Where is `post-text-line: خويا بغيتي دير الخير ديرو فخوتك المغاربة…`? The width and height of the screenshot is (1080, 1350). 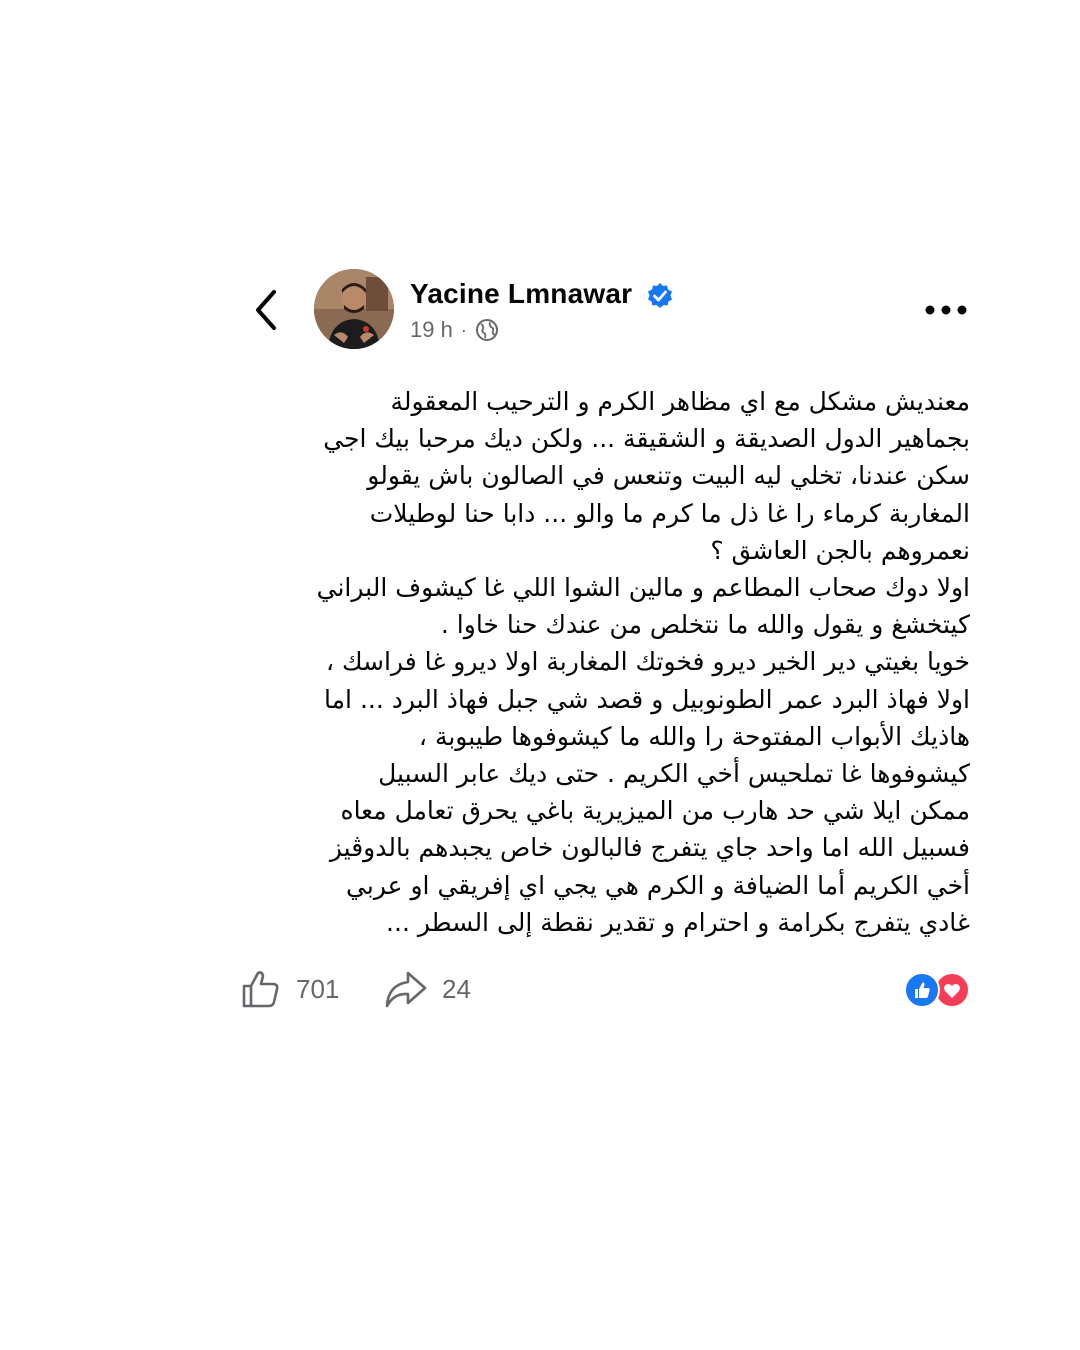
post-text-line: خويا بغيتي دير الخير ديرو فخوتك المغاربة… is located at coordinates (647, 662).